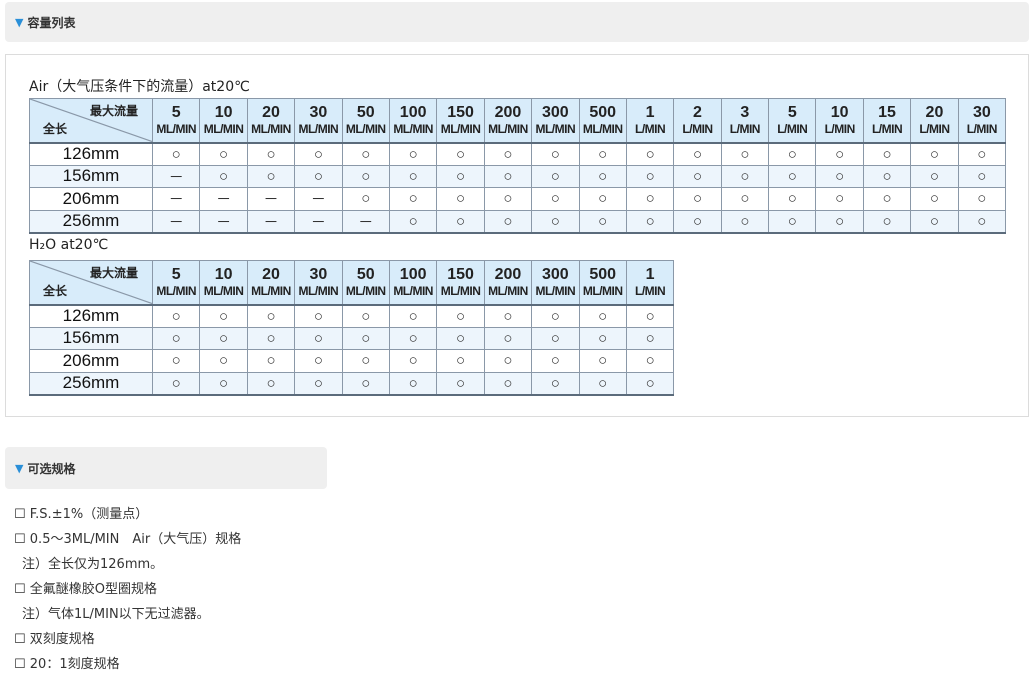 Image resolution: width=1031 pixels, height=676 pixels. Describe the element at coordinates (518, 176) in the screenshot. I see `table-row: 156mm － ○ ○ ○ ○ ○ ○ ○ ○ ○ ○ ○ ○ ○ ○ ○ ○ ○` at that location.